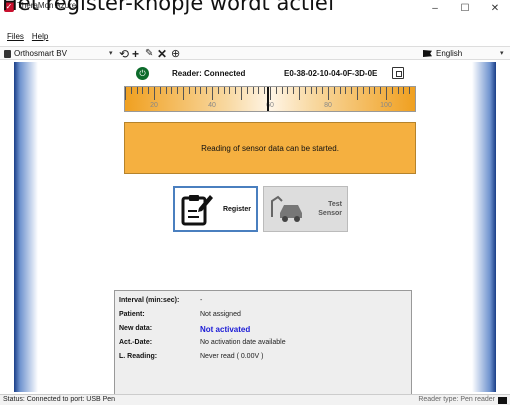  I want to click on info-row: Patient: Not assigned, so click(264, 315).